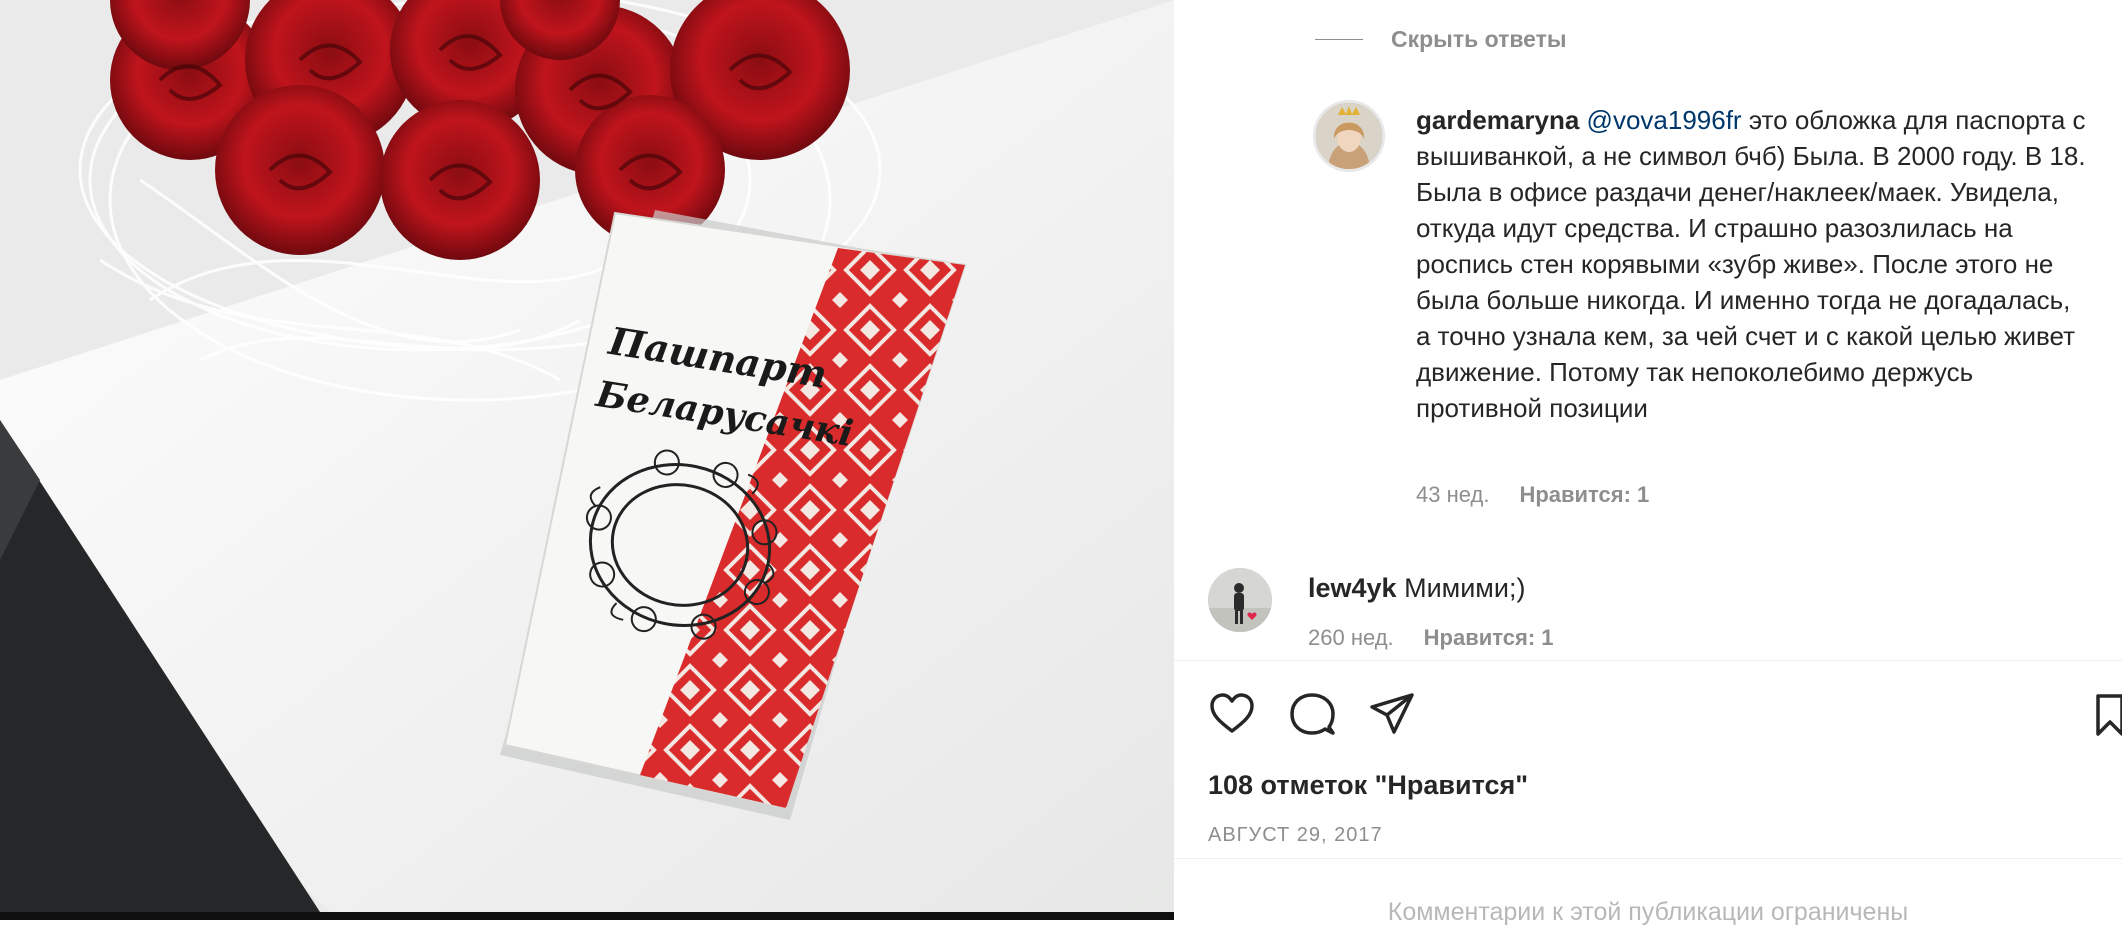 This screenshot has width=2122, height=927. I want to click on comment-text: Мимими;), so click(1461, 588).